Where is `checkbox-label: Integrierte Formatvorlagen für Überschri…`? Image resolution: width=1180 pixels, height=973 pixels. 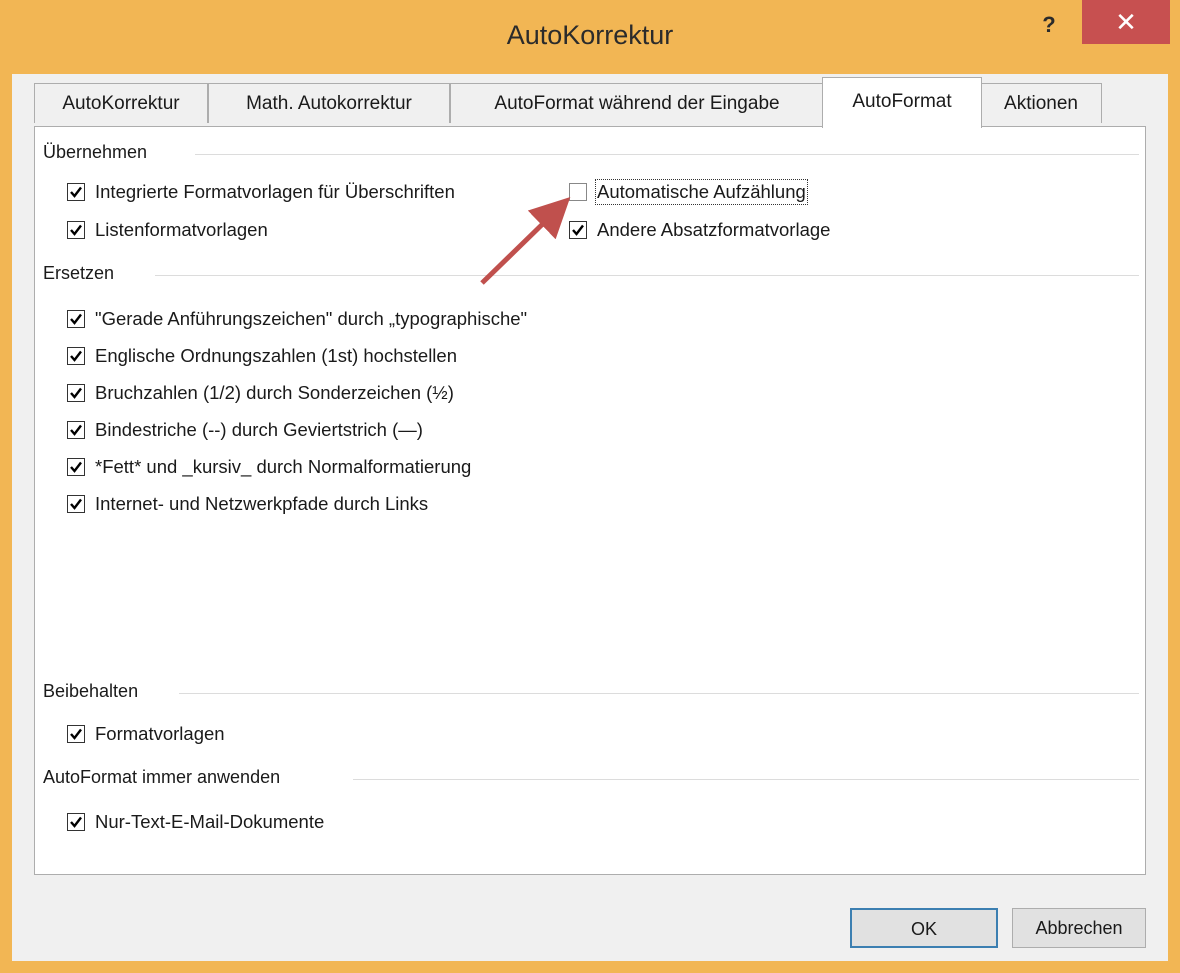
checkbox-label: Integrierte Formatvorlagen für Überschri… is located at coordinates (275, 191).